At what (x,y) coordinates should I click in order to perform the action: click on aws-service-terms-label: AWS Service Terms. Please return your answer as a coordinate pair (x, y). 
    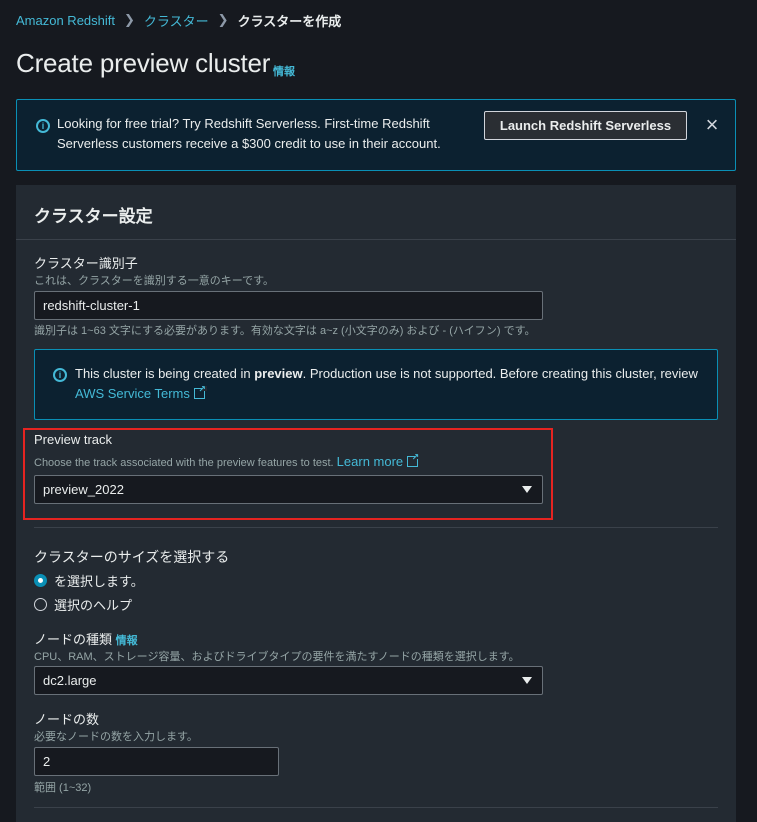
    Looking at the image, I should click on (132, 393).